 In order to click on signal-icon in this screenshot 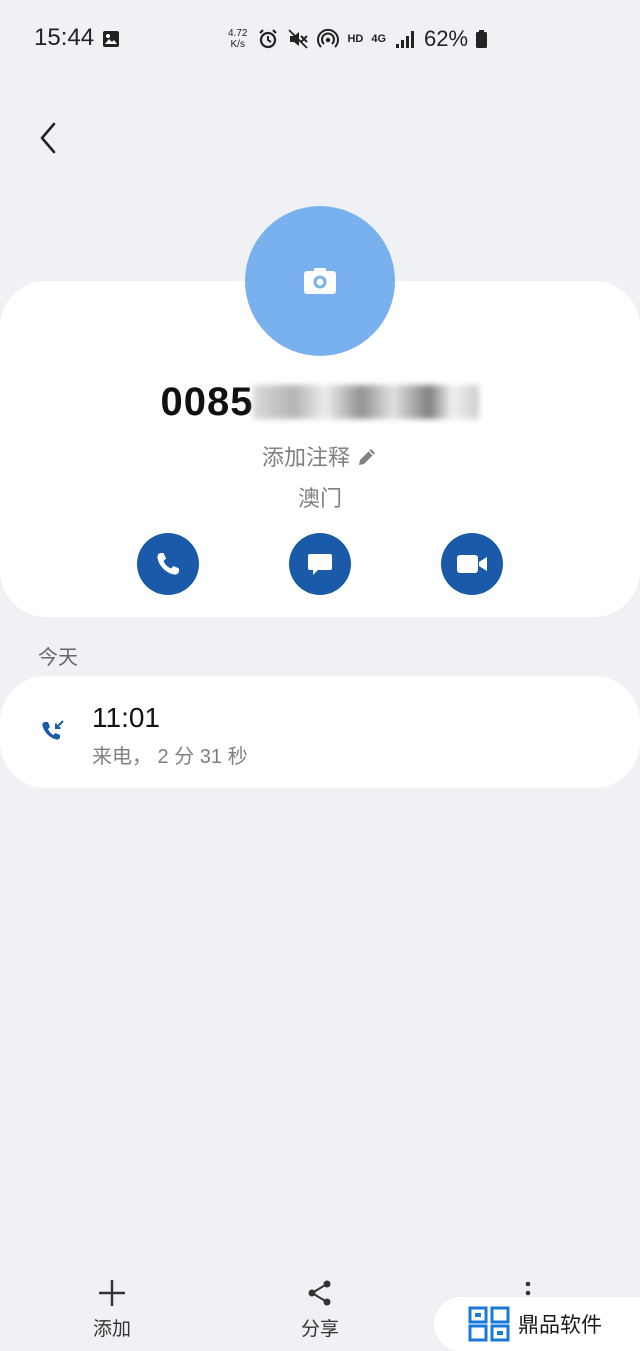, I will do `click(405, 39)`.